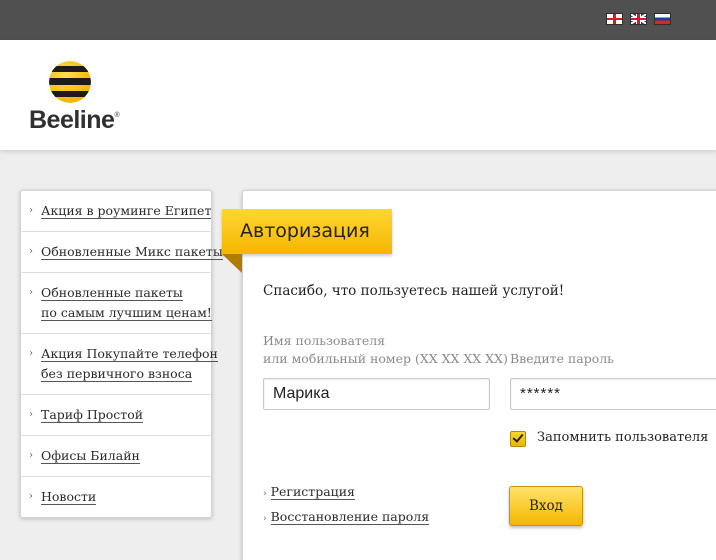 The height and width of the screenshot is (560, 716). I want to click on checkmark-icon, so click(518, 437).